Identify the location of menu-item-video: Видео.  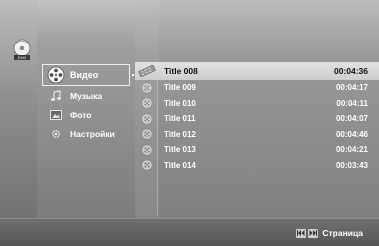
(90, 75).